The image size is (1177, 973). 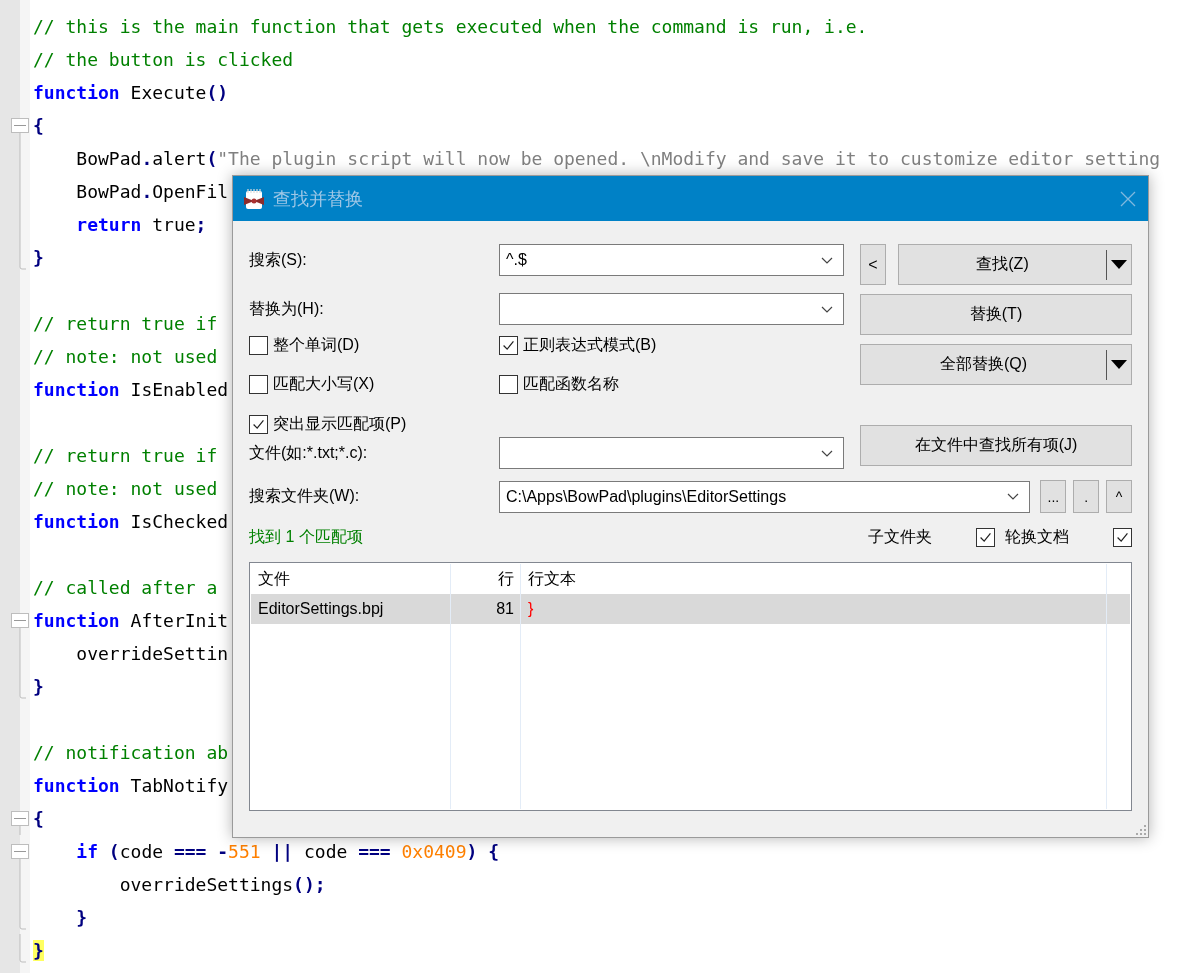 I want to click on option-label: 子文件夹, so click(x=900, y=537).